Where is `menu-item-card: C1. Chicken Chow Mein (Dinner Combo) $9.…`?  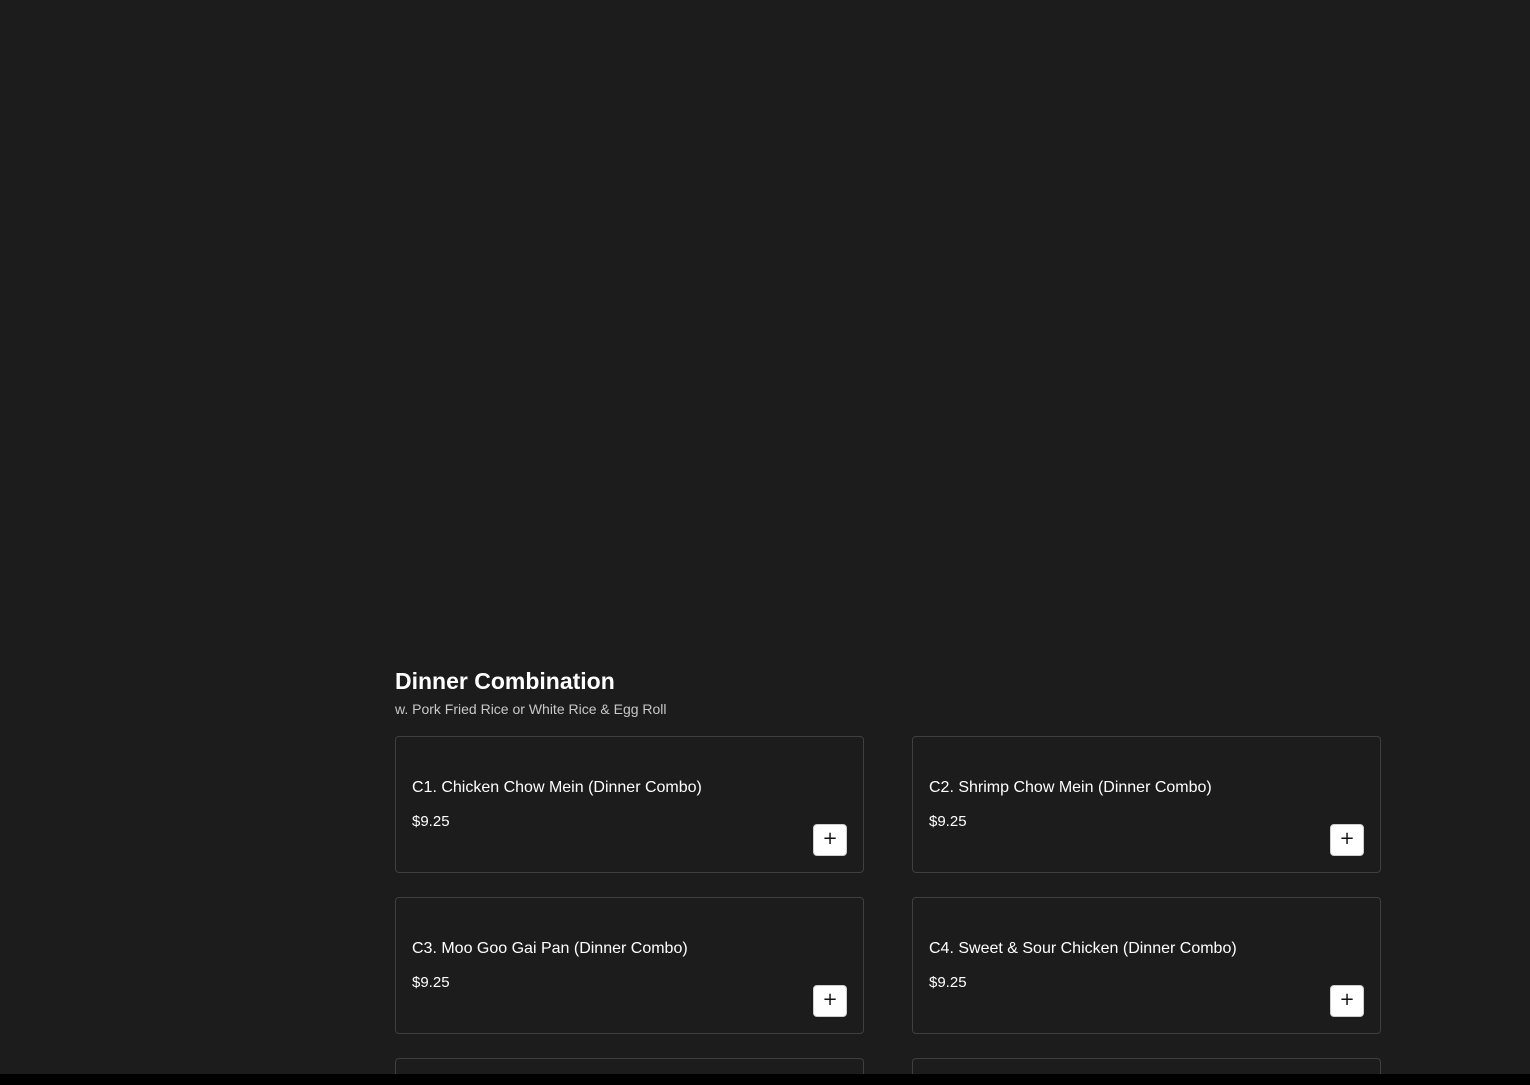 menu-item-card: C1. Chicken Chow Mein (Dinner Combo) $9.… is located at coordinates (629, 804).